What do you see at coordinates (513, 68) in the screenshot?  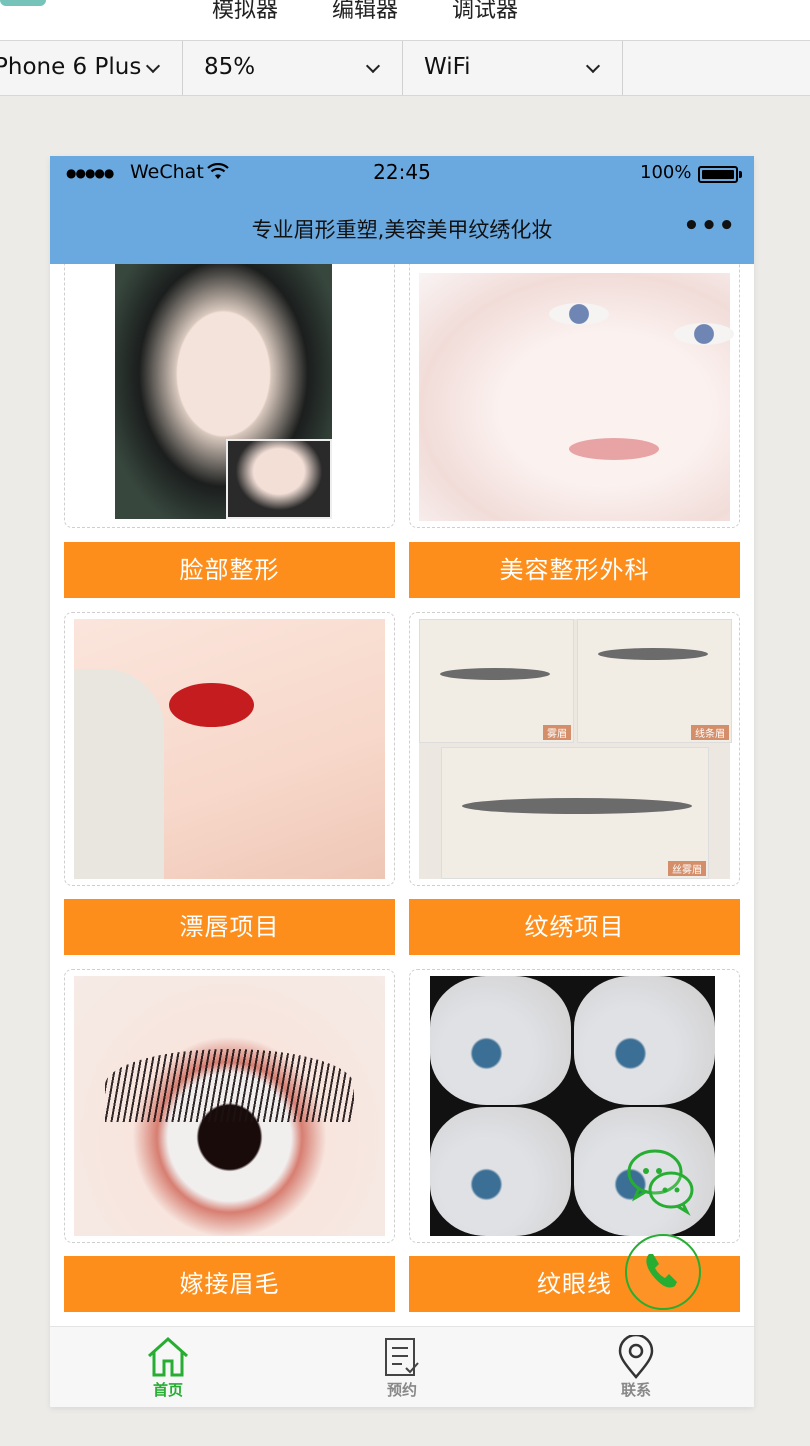 I see `network-select: WiFi` at bounding box center [513, 68].